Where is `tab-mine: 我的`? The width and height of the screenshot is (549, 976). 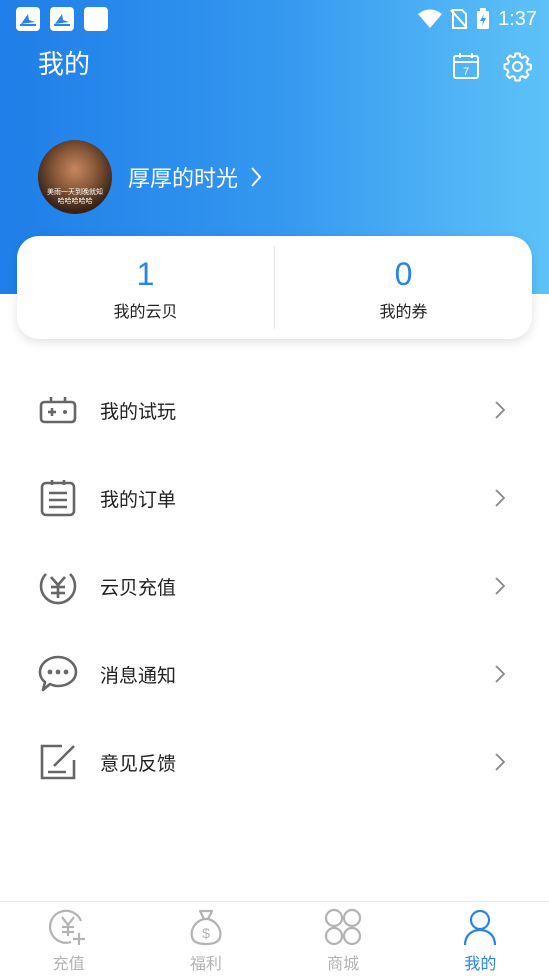 tab-mine: 我的 is located at coordinates (480, 939).